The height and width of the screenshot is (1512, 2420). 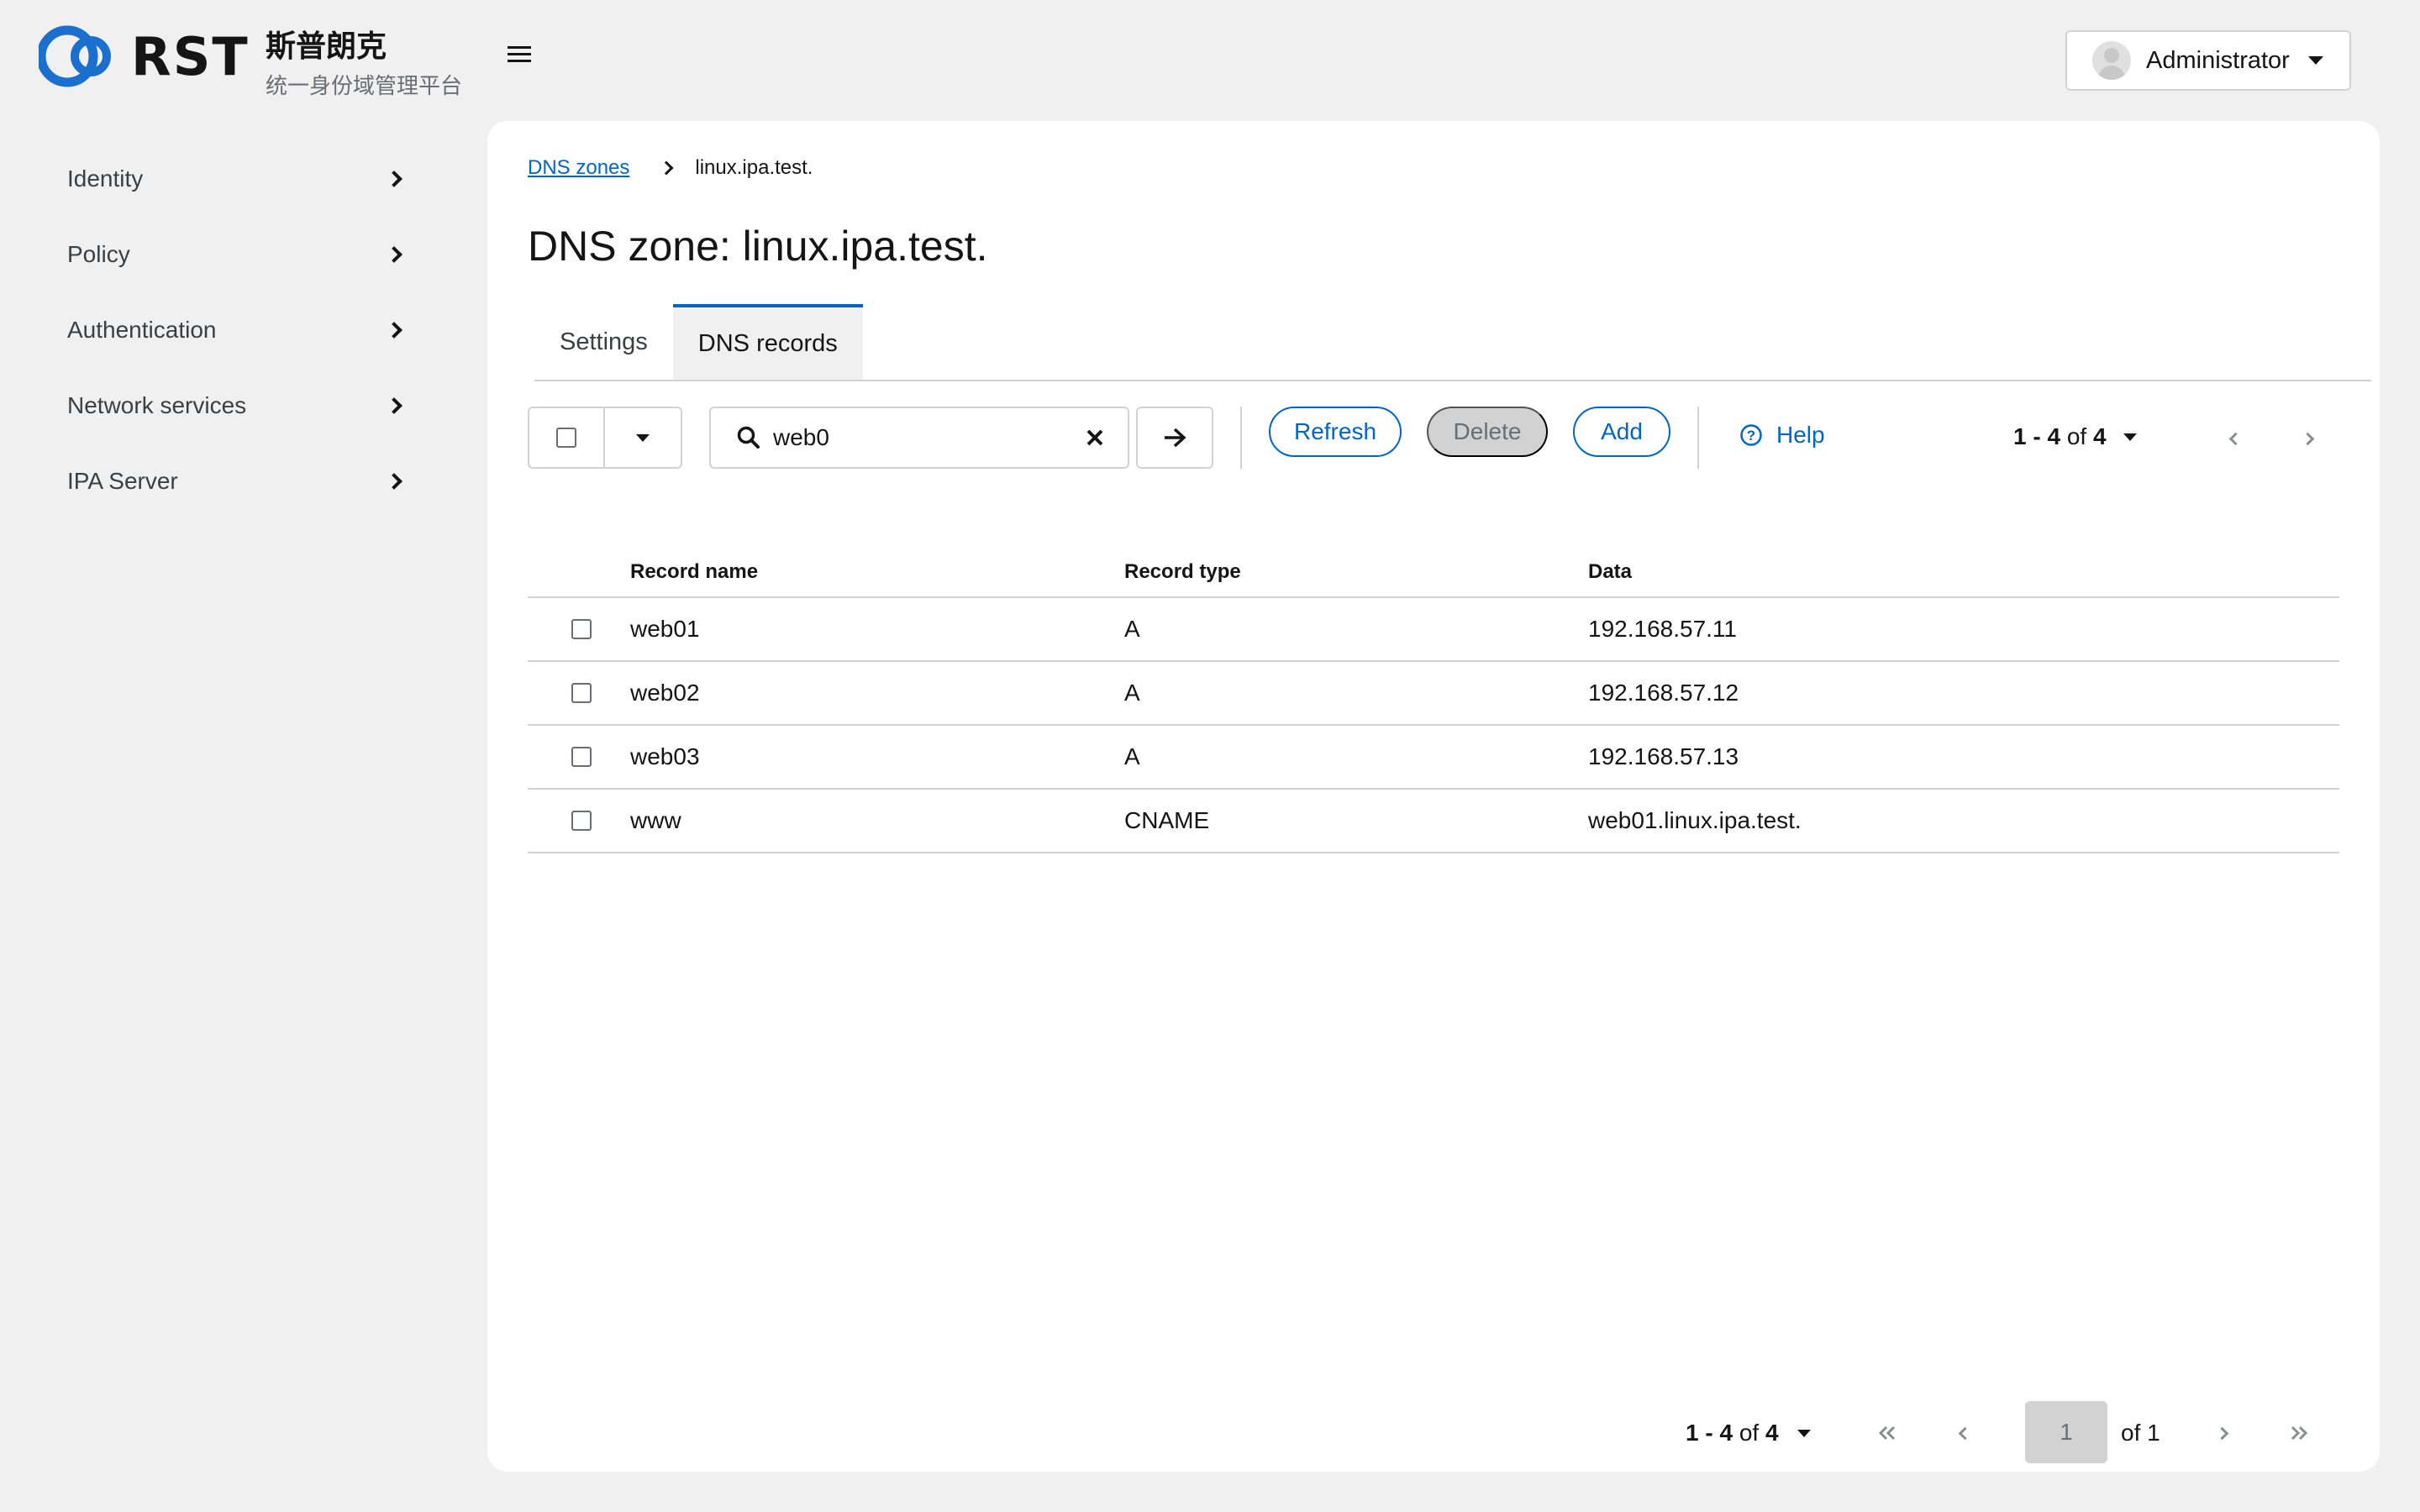 What do you see at coordinates (2111, 60) in the screenshot?
I see `avatar` at bounding box center [2111, 60].